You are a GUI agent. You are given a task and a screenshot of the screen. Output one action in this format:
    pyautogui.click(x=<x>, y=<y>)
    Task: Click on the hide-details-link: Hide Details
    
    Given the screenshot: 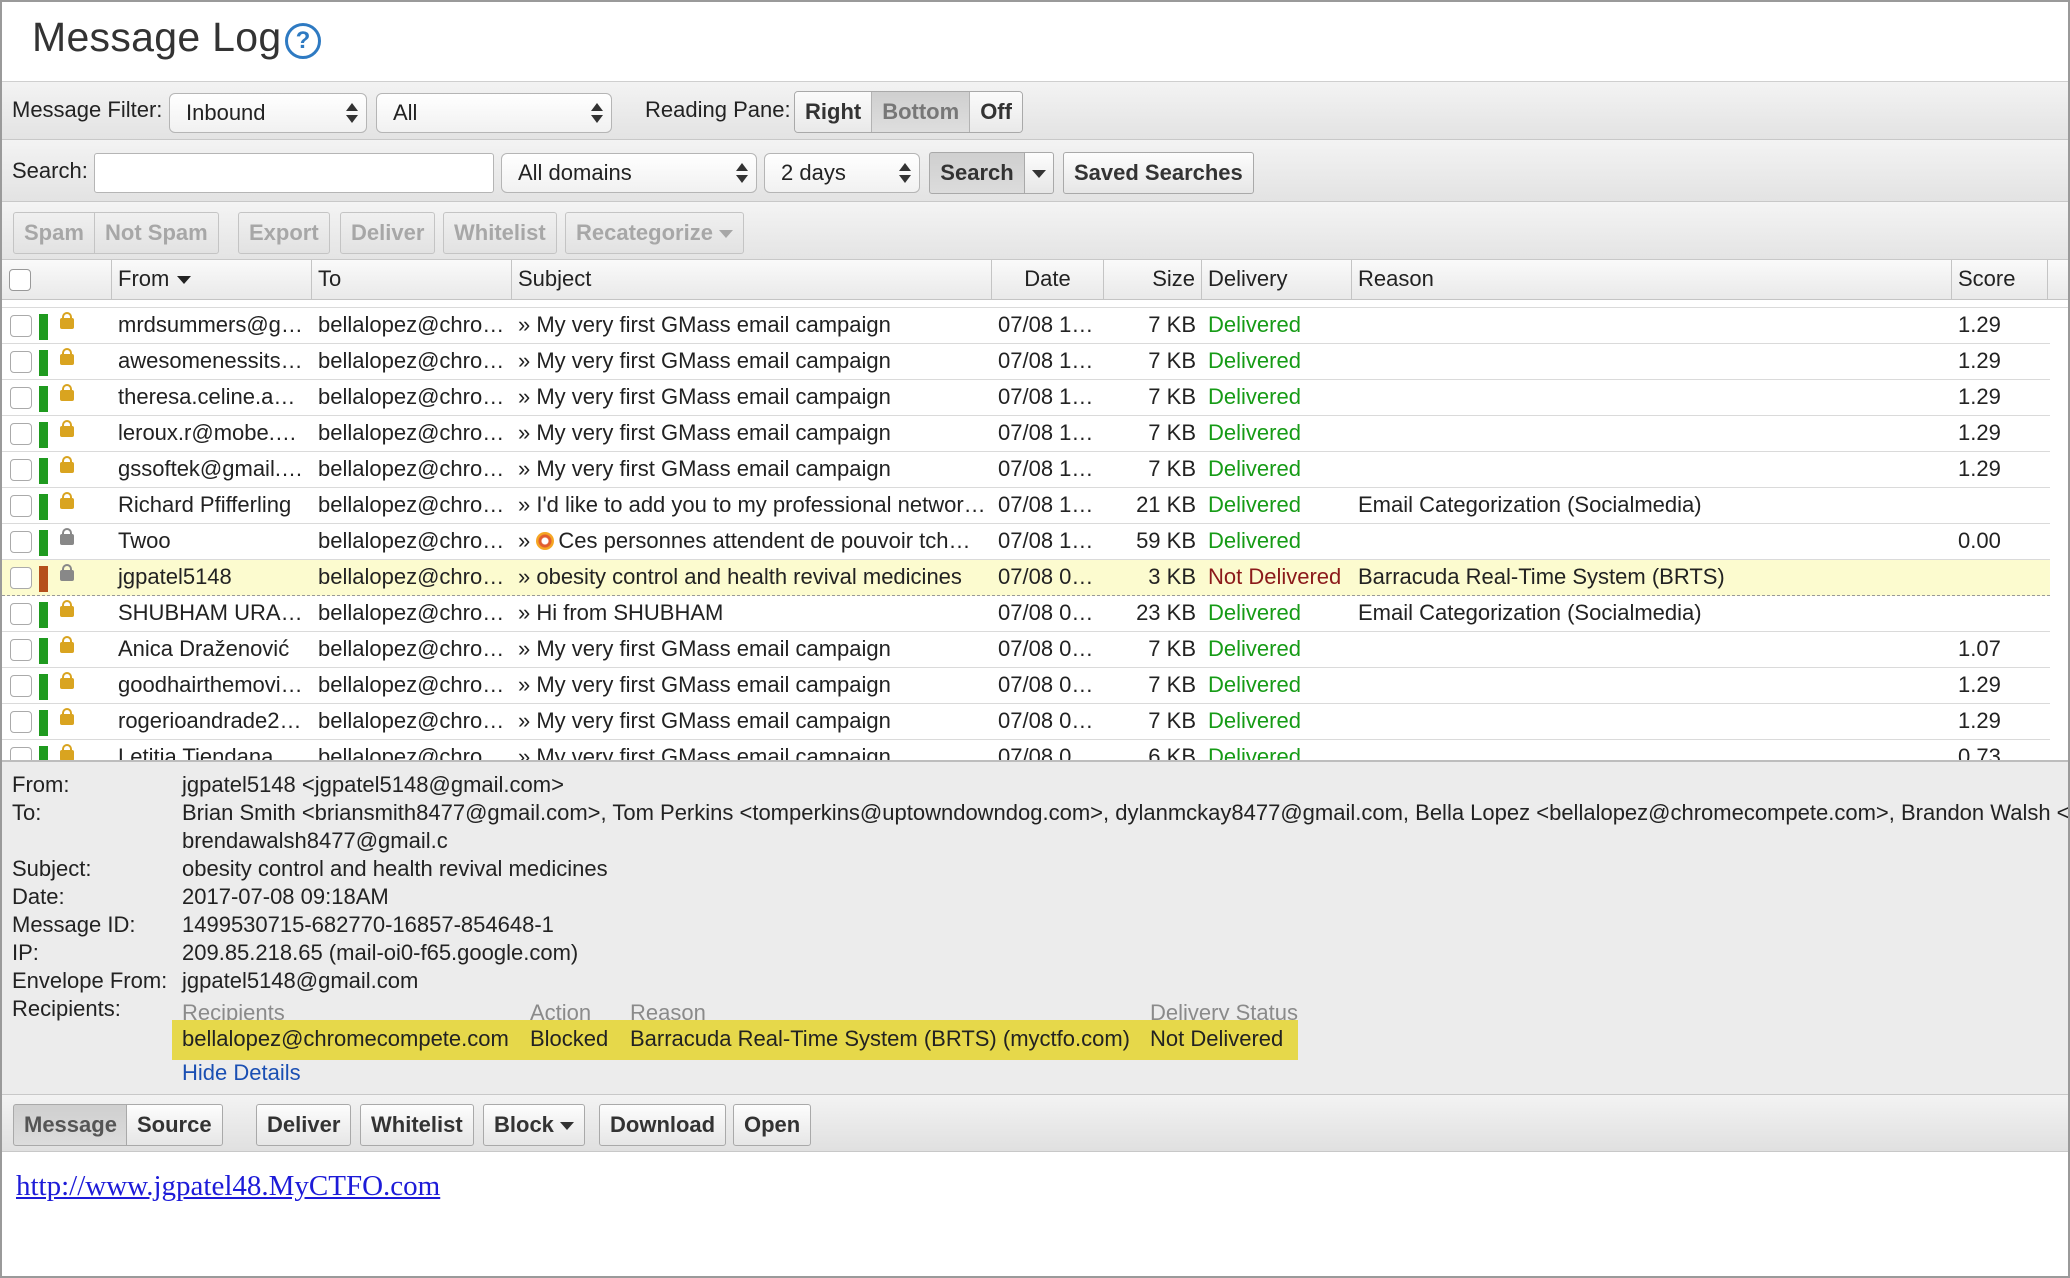 What is the action you would take?
    pyautogui.click(x=241, y=1073)
    